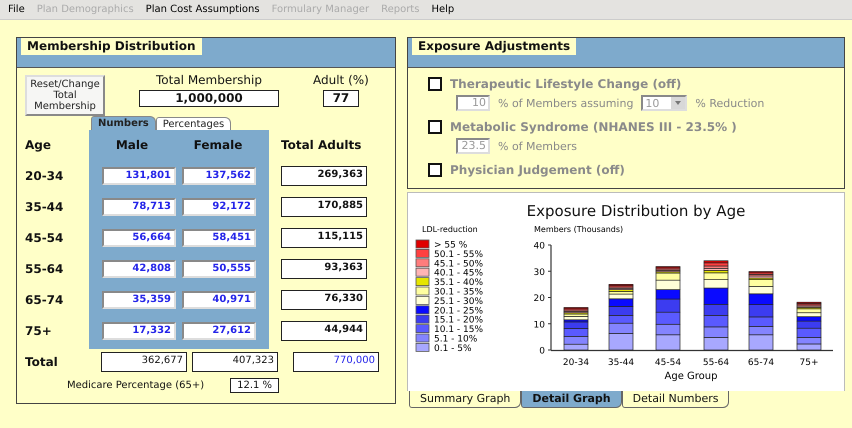  I want to click on chart-title: Exposure Distribution by Age, so click(636, 211).